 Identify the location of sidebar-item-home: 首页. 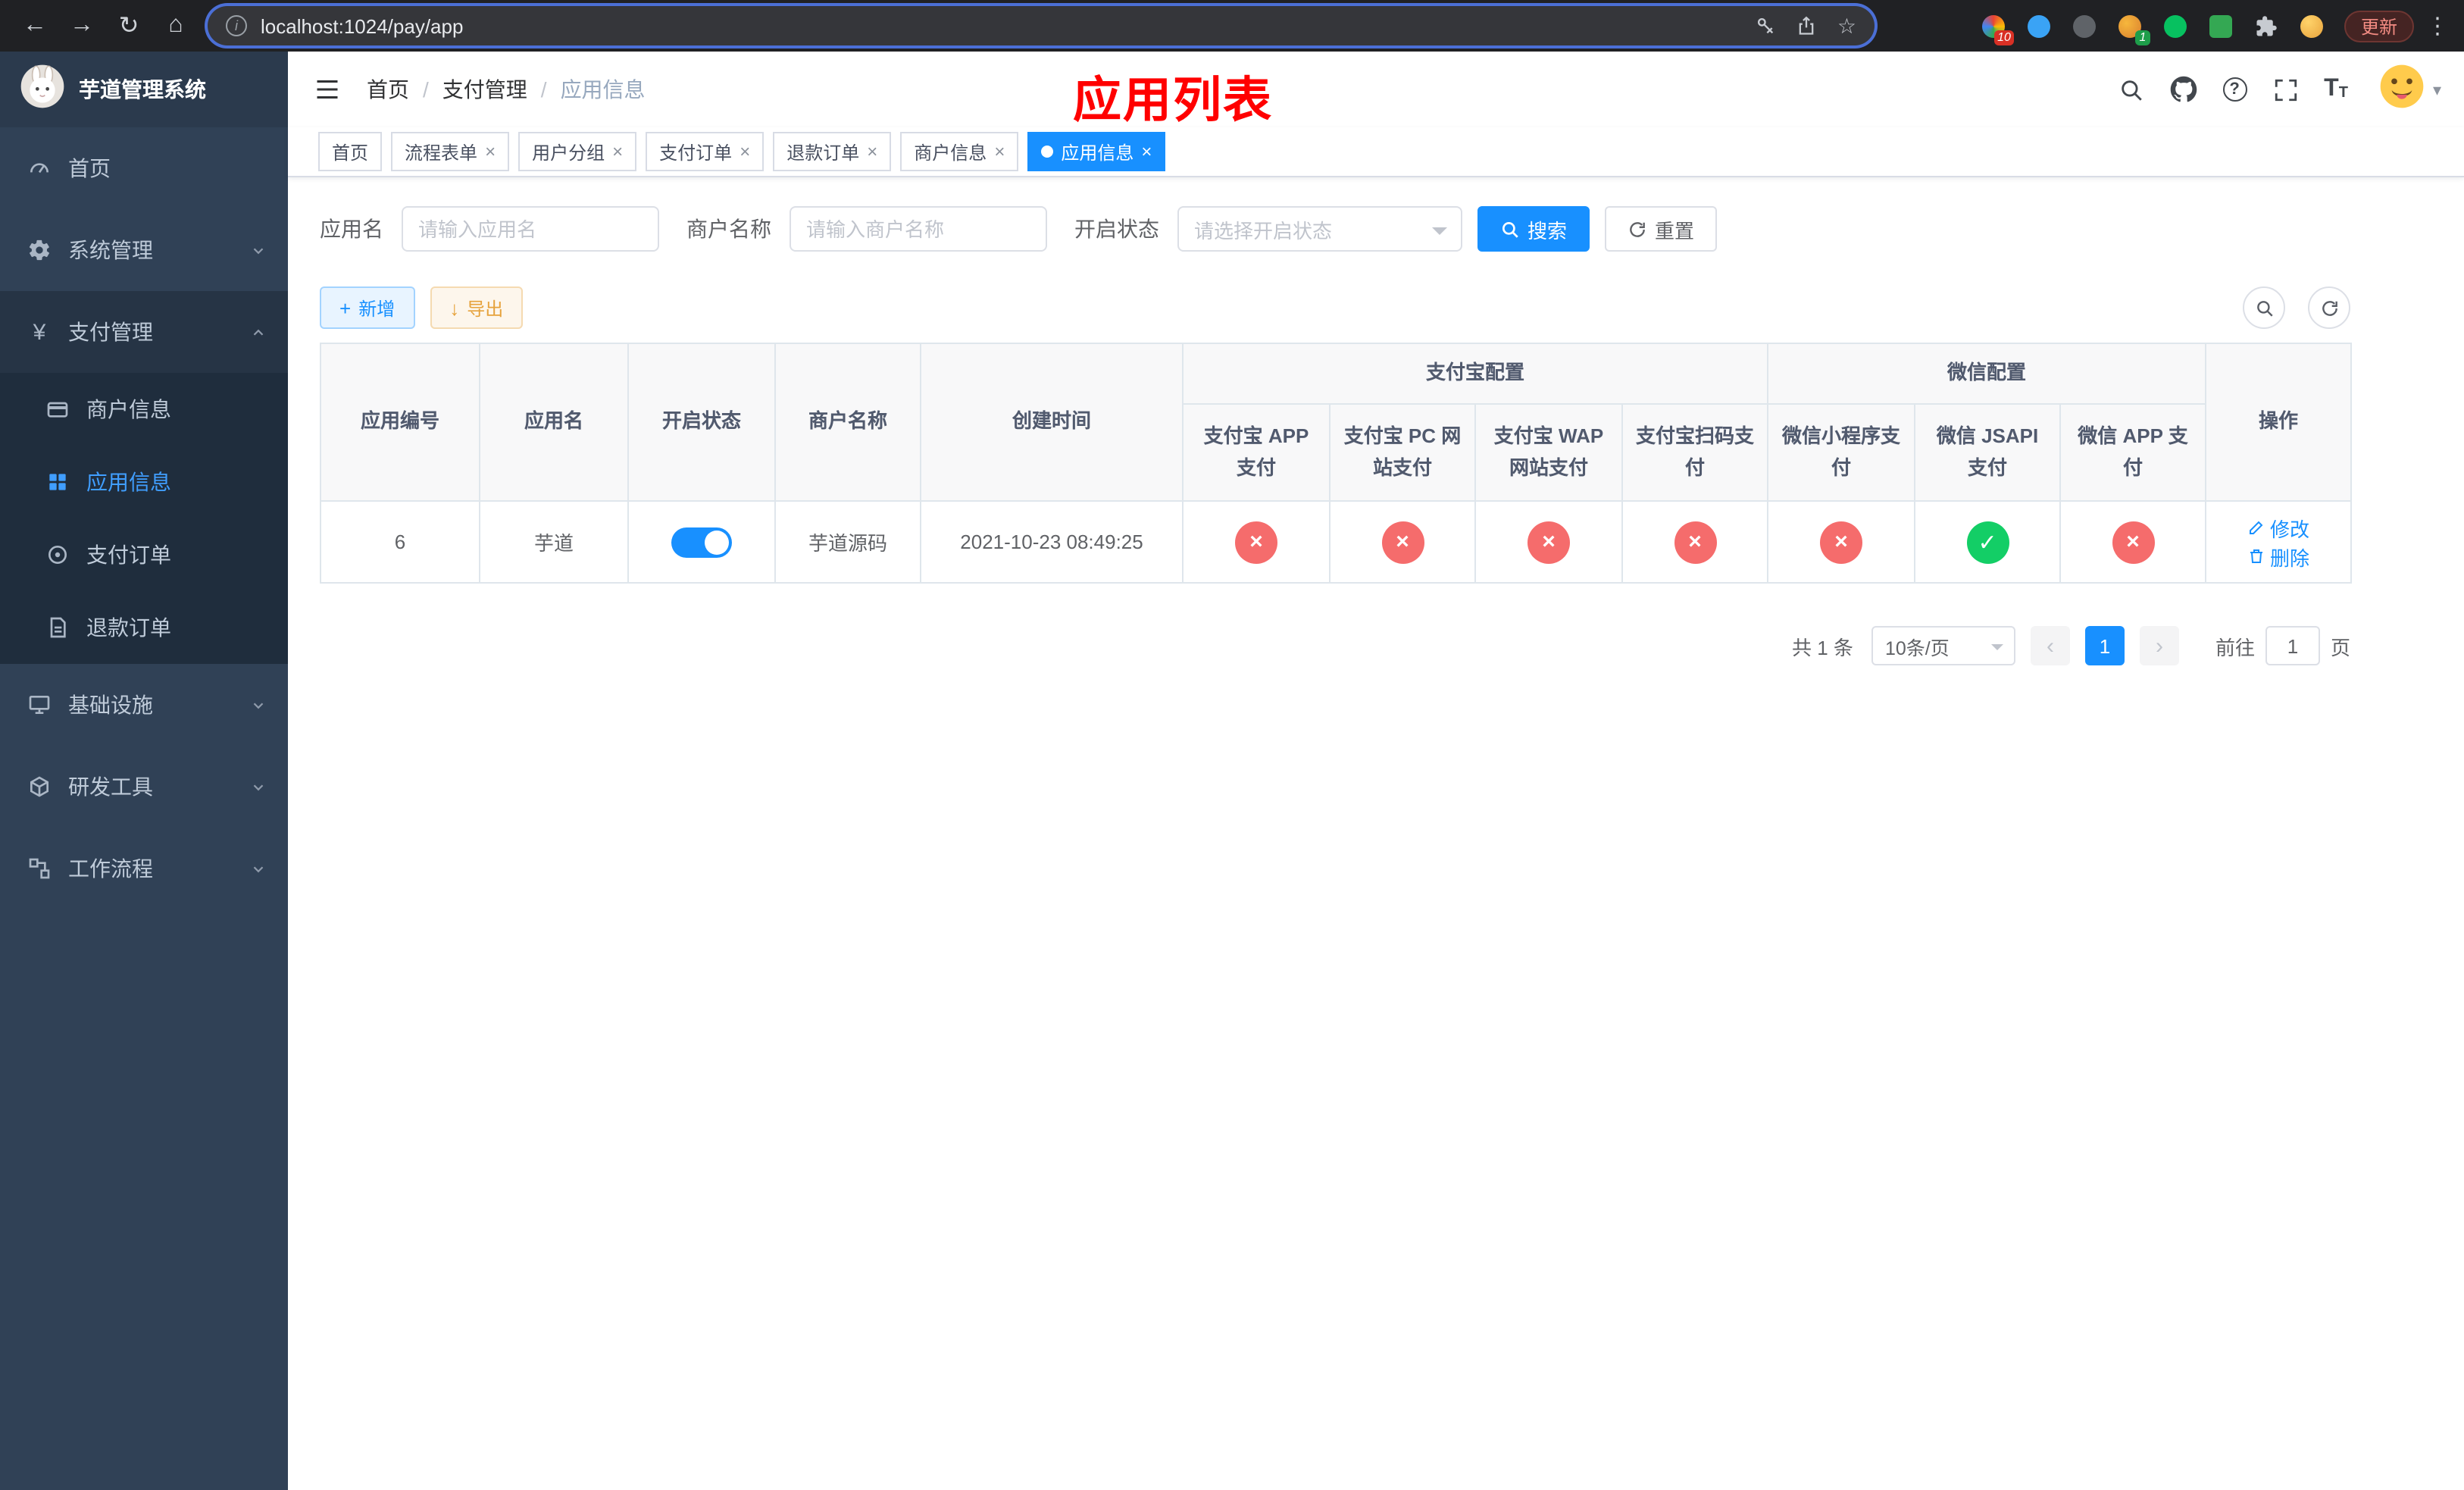
(144, 168).